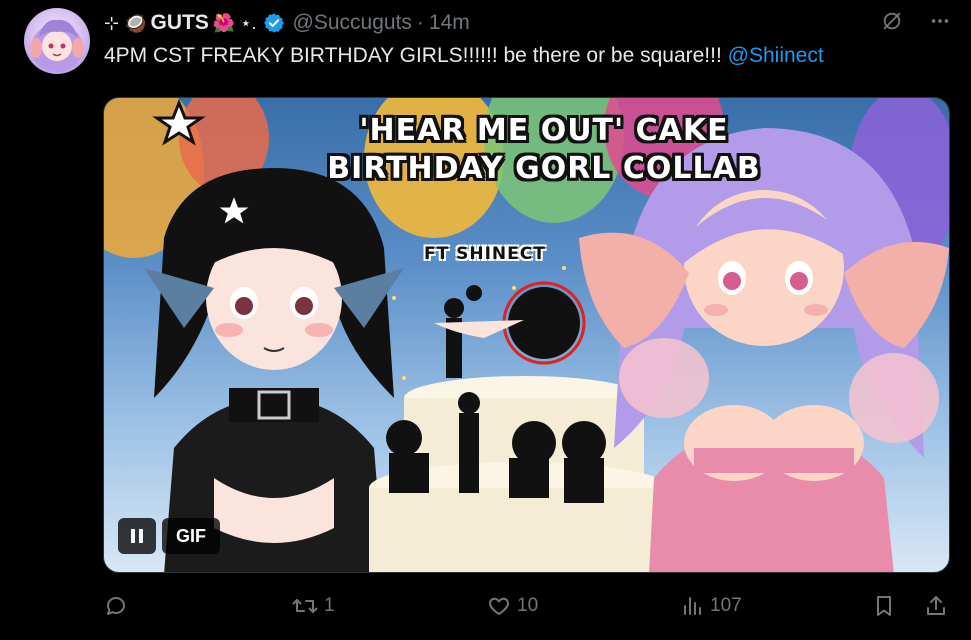  Describe the element at coordinates (726, 605) in the screenshot. I see `views-count: 107` at that location.